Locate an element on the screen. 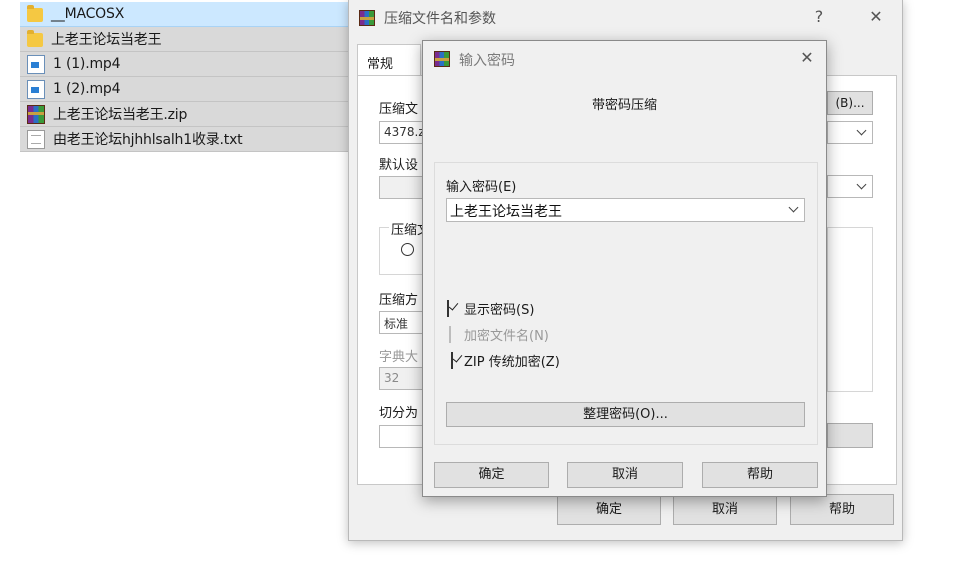 The height and width of the screenshot is (564, 960). password-input: 上老王论坛当老王 is located at coordinates (625, 210).